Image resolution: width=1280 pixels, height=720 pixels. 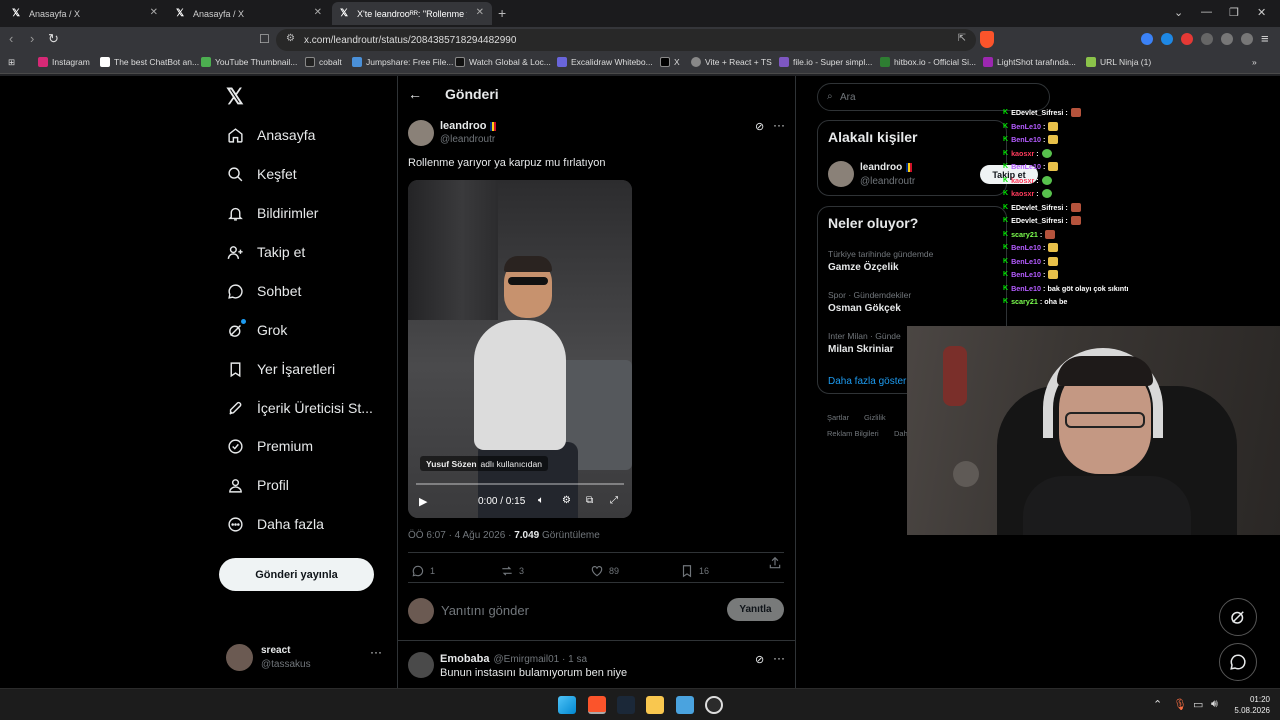 I want to click on steam-icon, so click(x=626, y=705).